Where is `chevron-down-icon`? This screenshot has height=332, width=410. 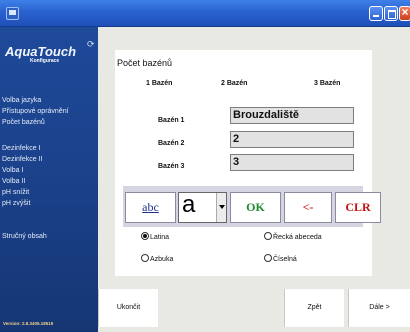 chevron-down-icon is located at coordinates (221, 207).